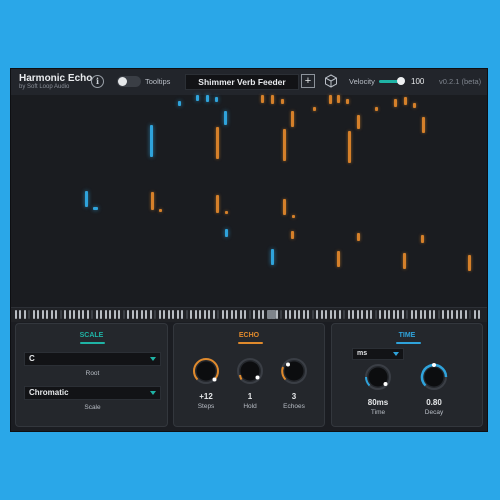 The image size is (500, 500). Describe the element at coordinates (250, 371) in the screenshot. I see `hold-knob` at that location.